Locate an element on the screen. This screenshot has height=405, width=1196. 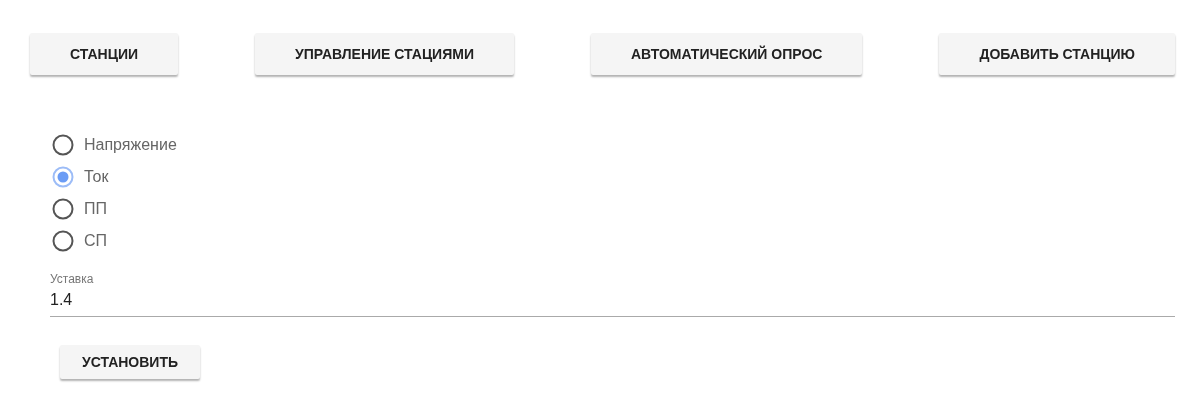
radio-label: СП is located at coordinates (96, 241).